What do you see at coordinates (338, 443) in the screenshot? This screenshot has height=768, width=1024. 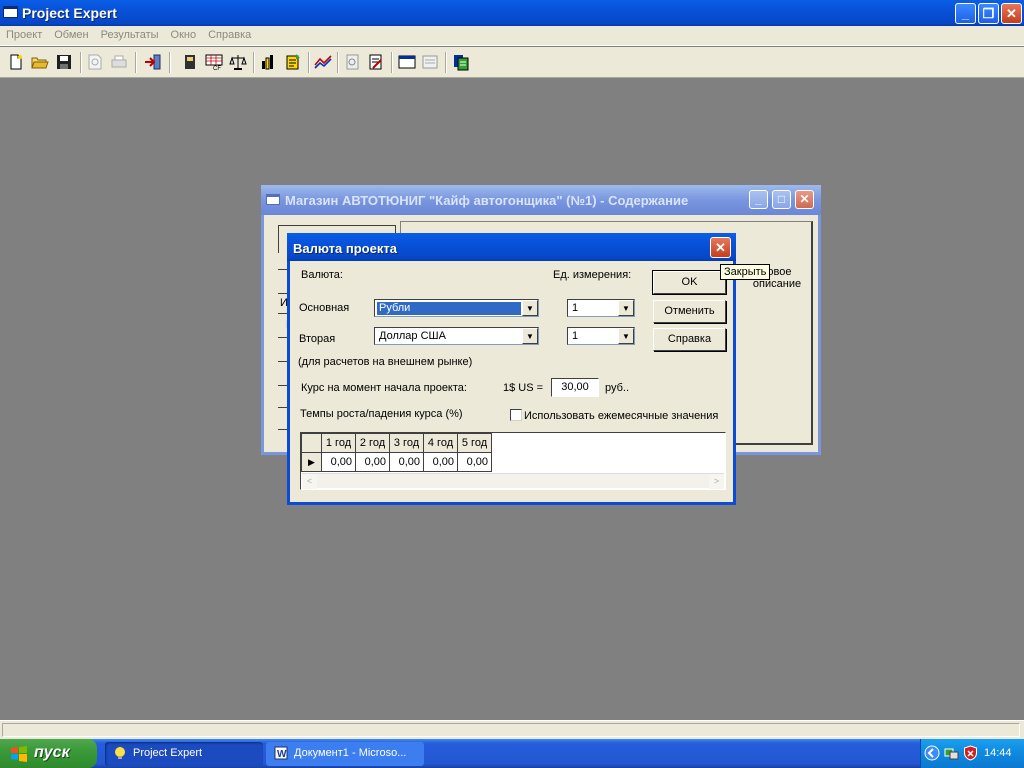 I see `grid-header-cell: 1 год` at bounding box center [338, 443].